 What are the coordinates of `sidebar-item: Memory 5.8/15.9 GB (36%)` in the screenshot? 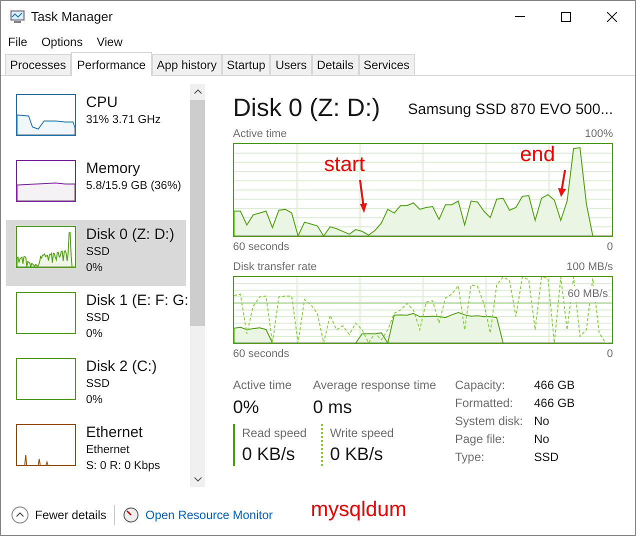 It's located at (96, 187).